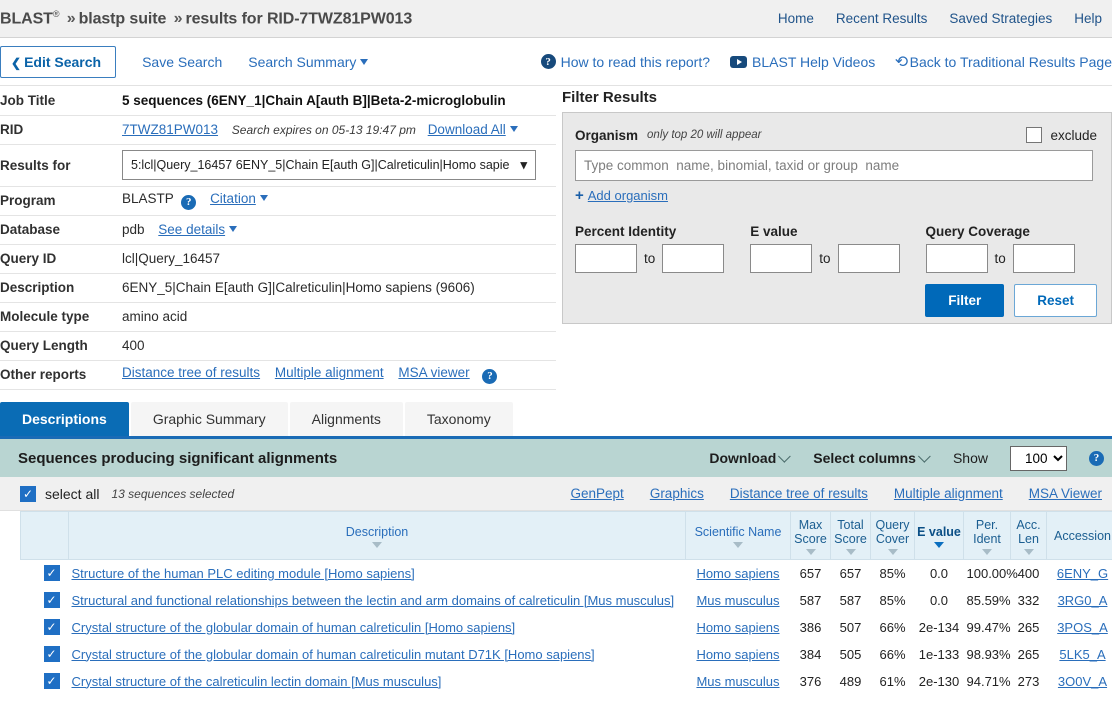  What do you see at coordinates (58, 61) in the screenshot?
I see `edit-search-button: ❮ Edit Search` at bounding box center [58, 61].